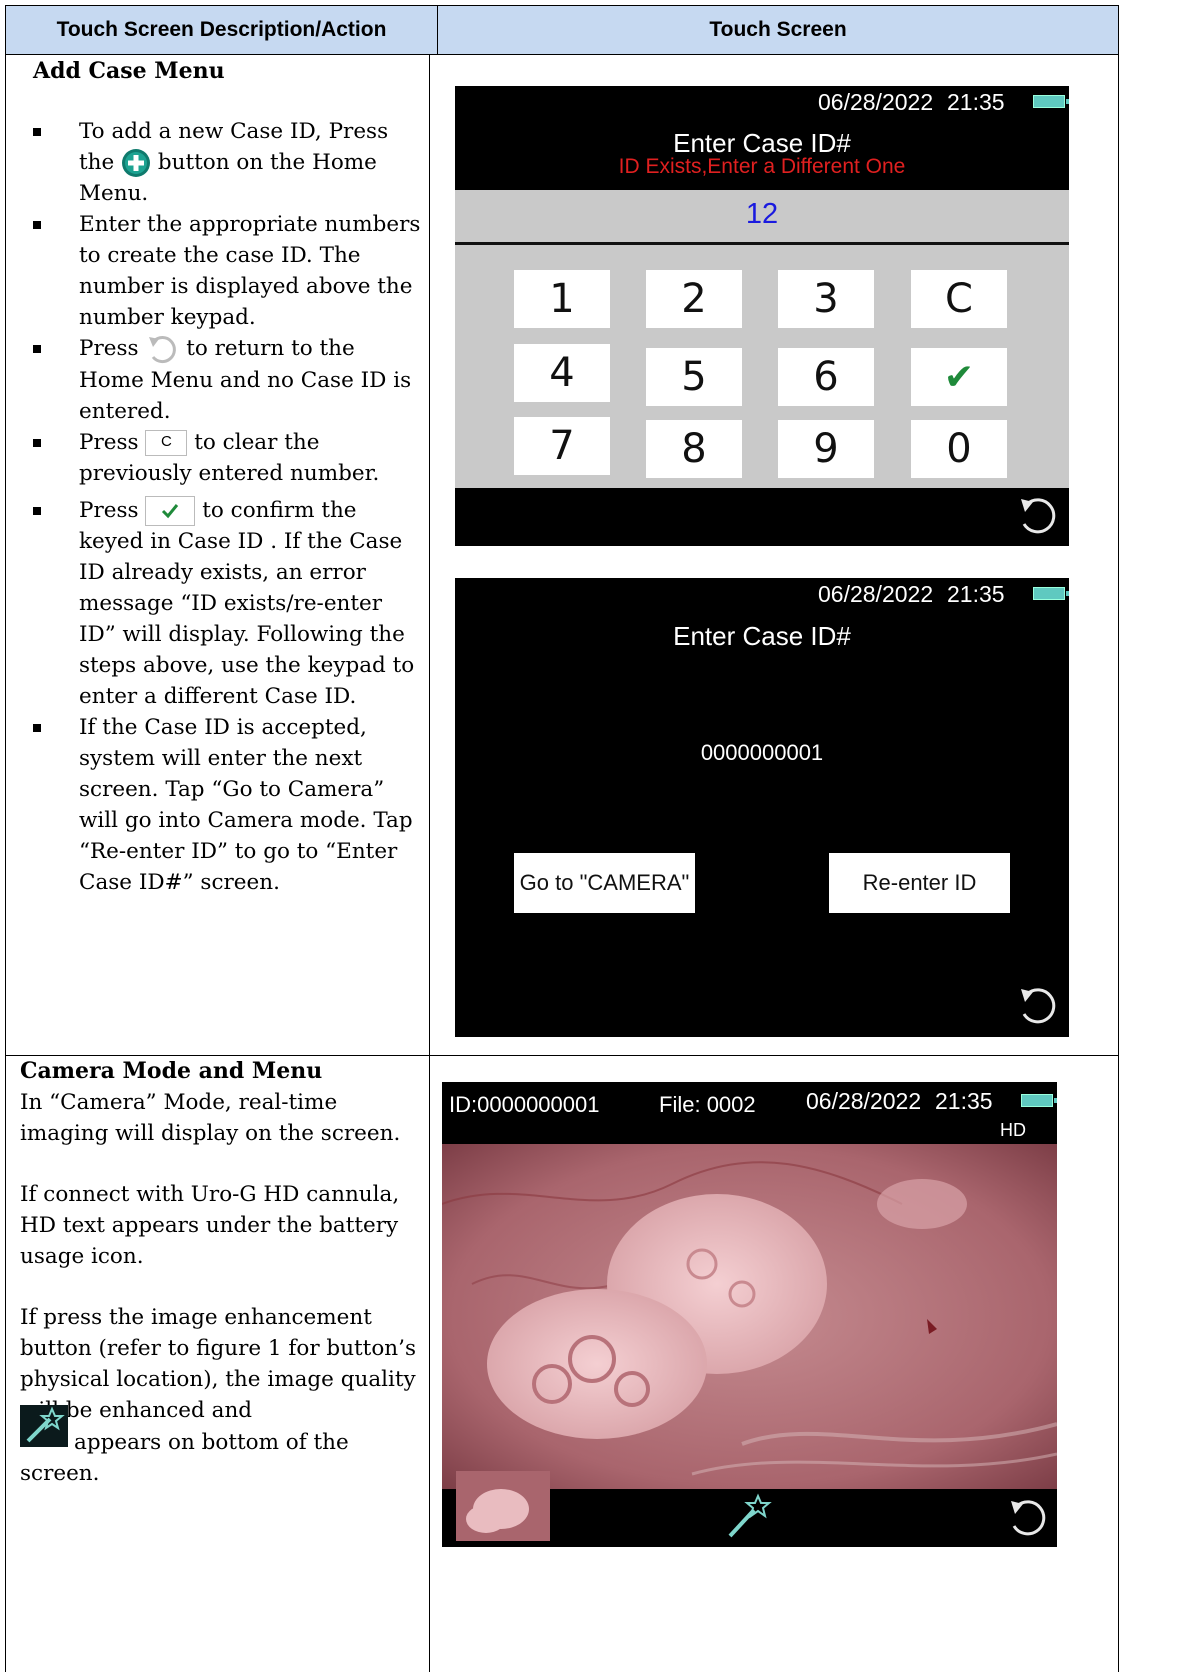  I want to click on check-key-icon, so click(170, 511).